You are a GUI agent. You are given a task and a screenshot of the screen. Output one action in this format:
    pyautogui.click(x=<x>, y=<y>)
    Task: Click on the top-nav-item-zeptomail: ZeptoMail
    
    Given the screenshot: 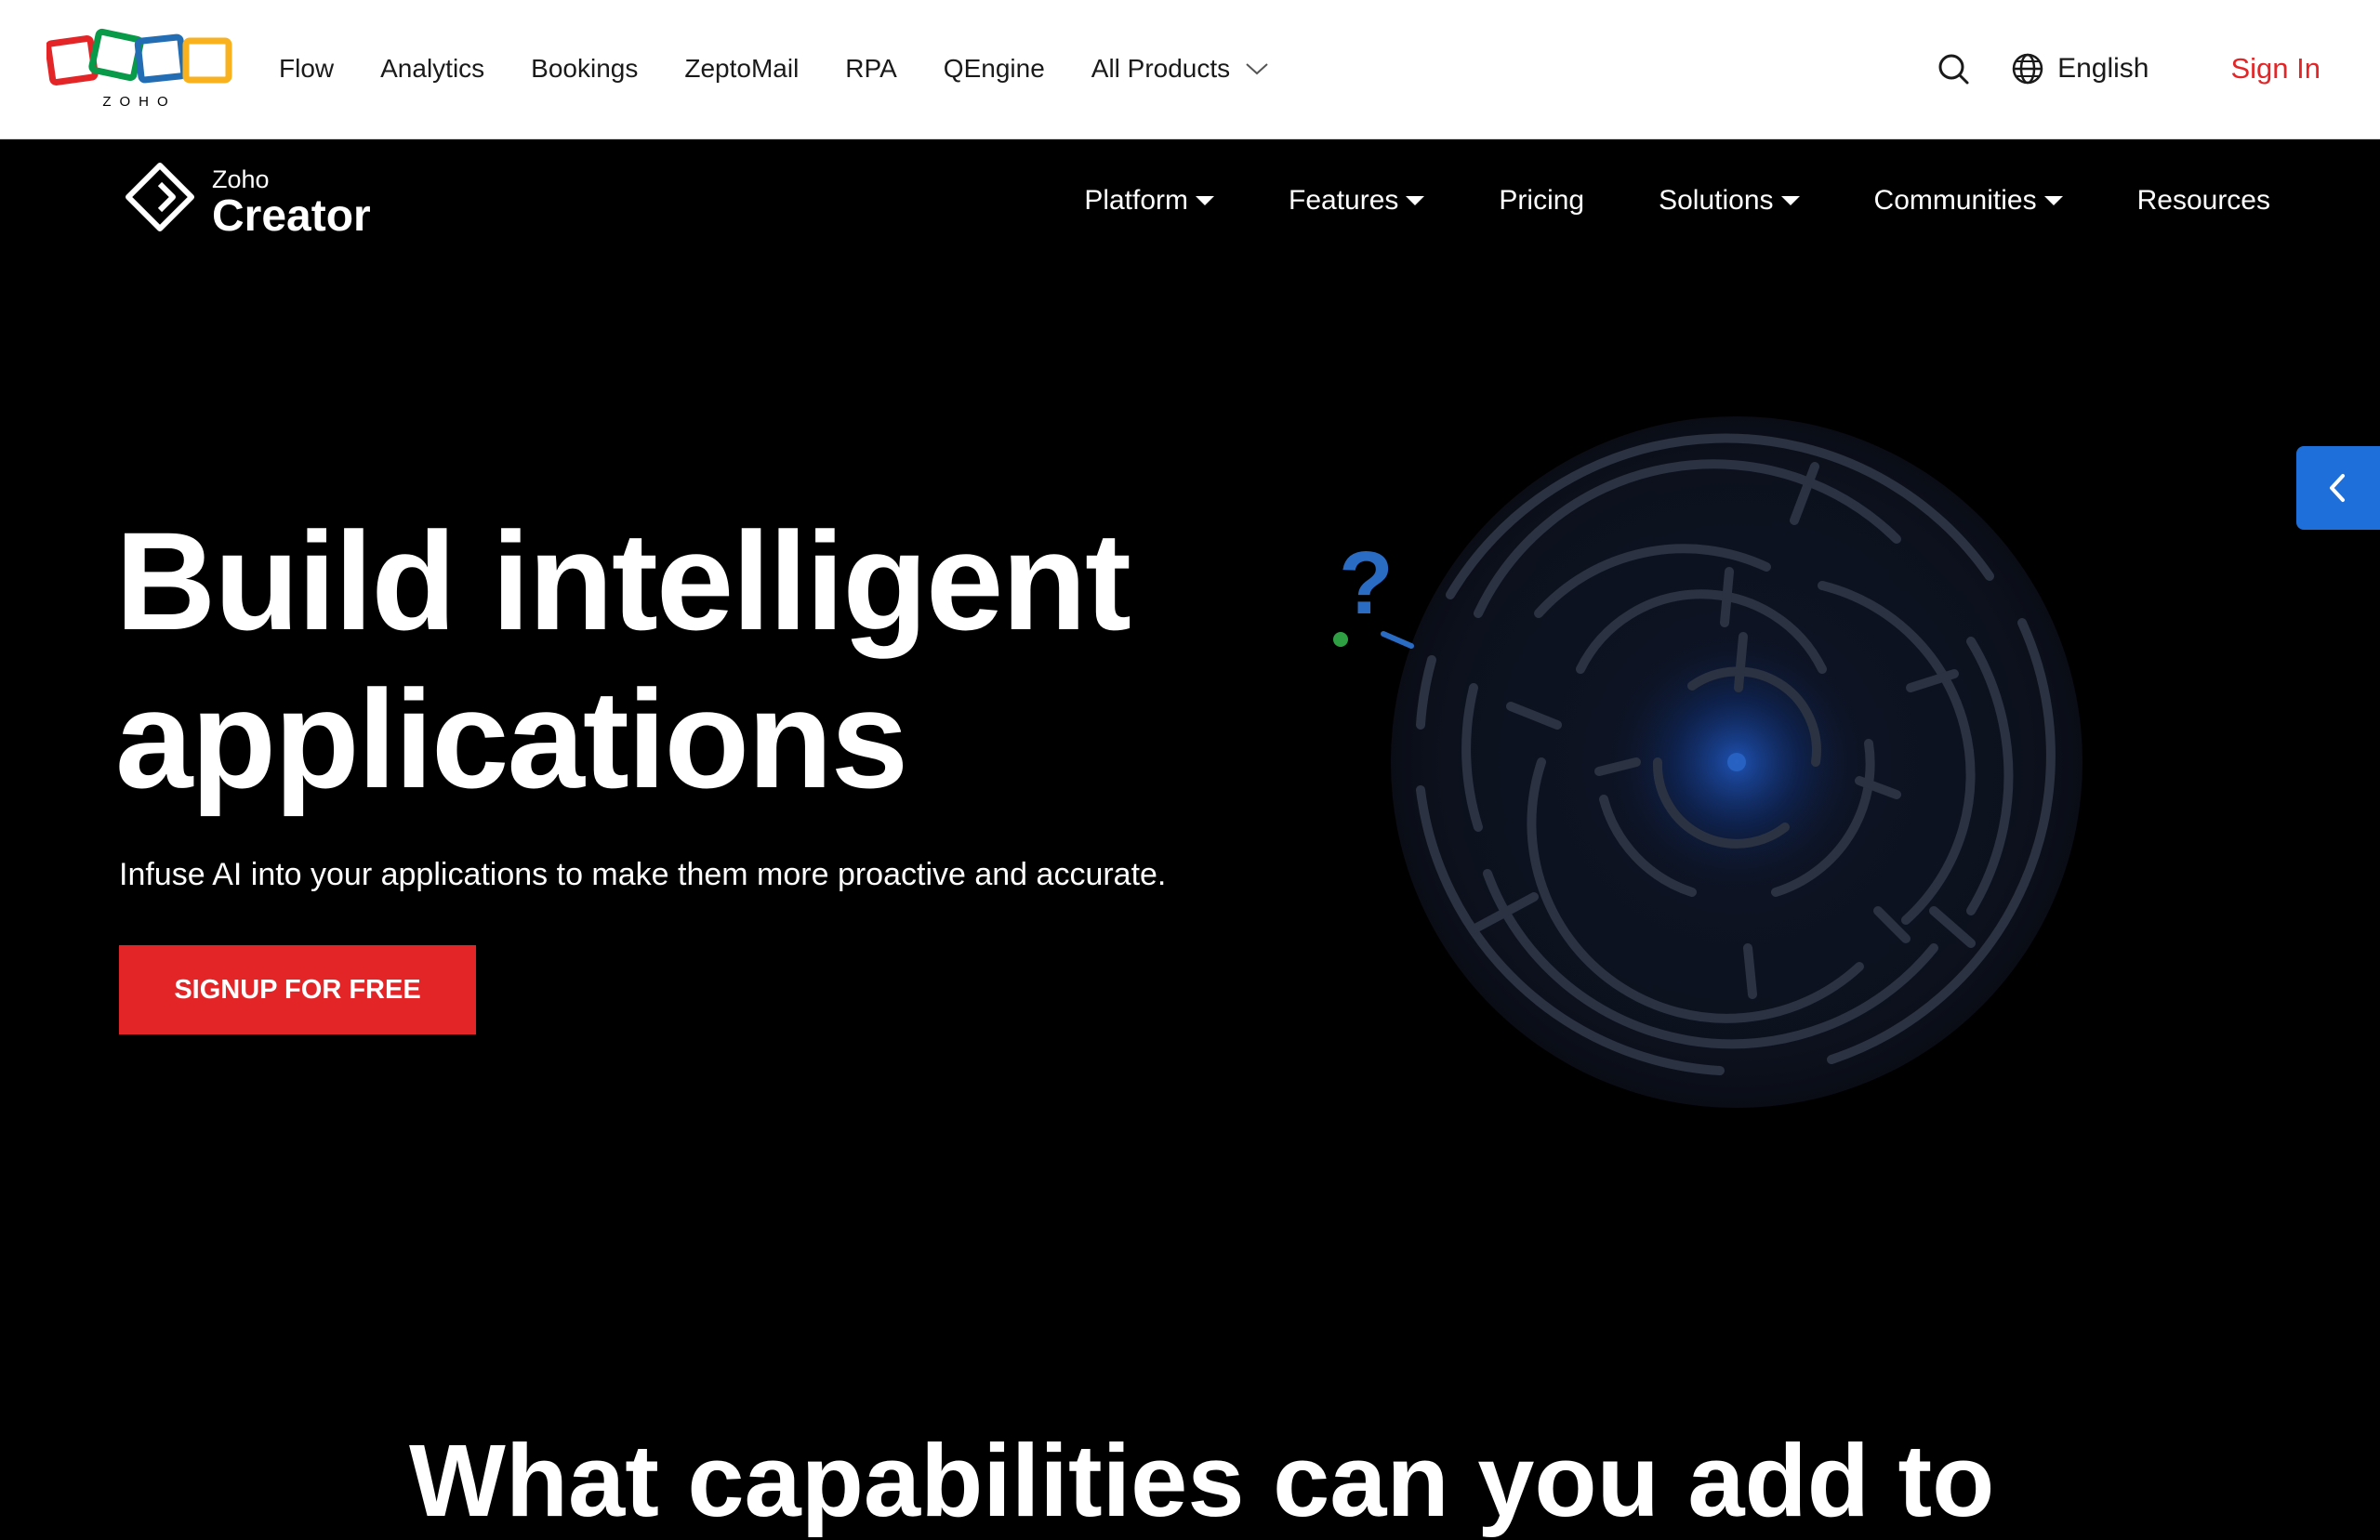 What is the action you would take?
    pyautogui.click(x=741, y=69)
    